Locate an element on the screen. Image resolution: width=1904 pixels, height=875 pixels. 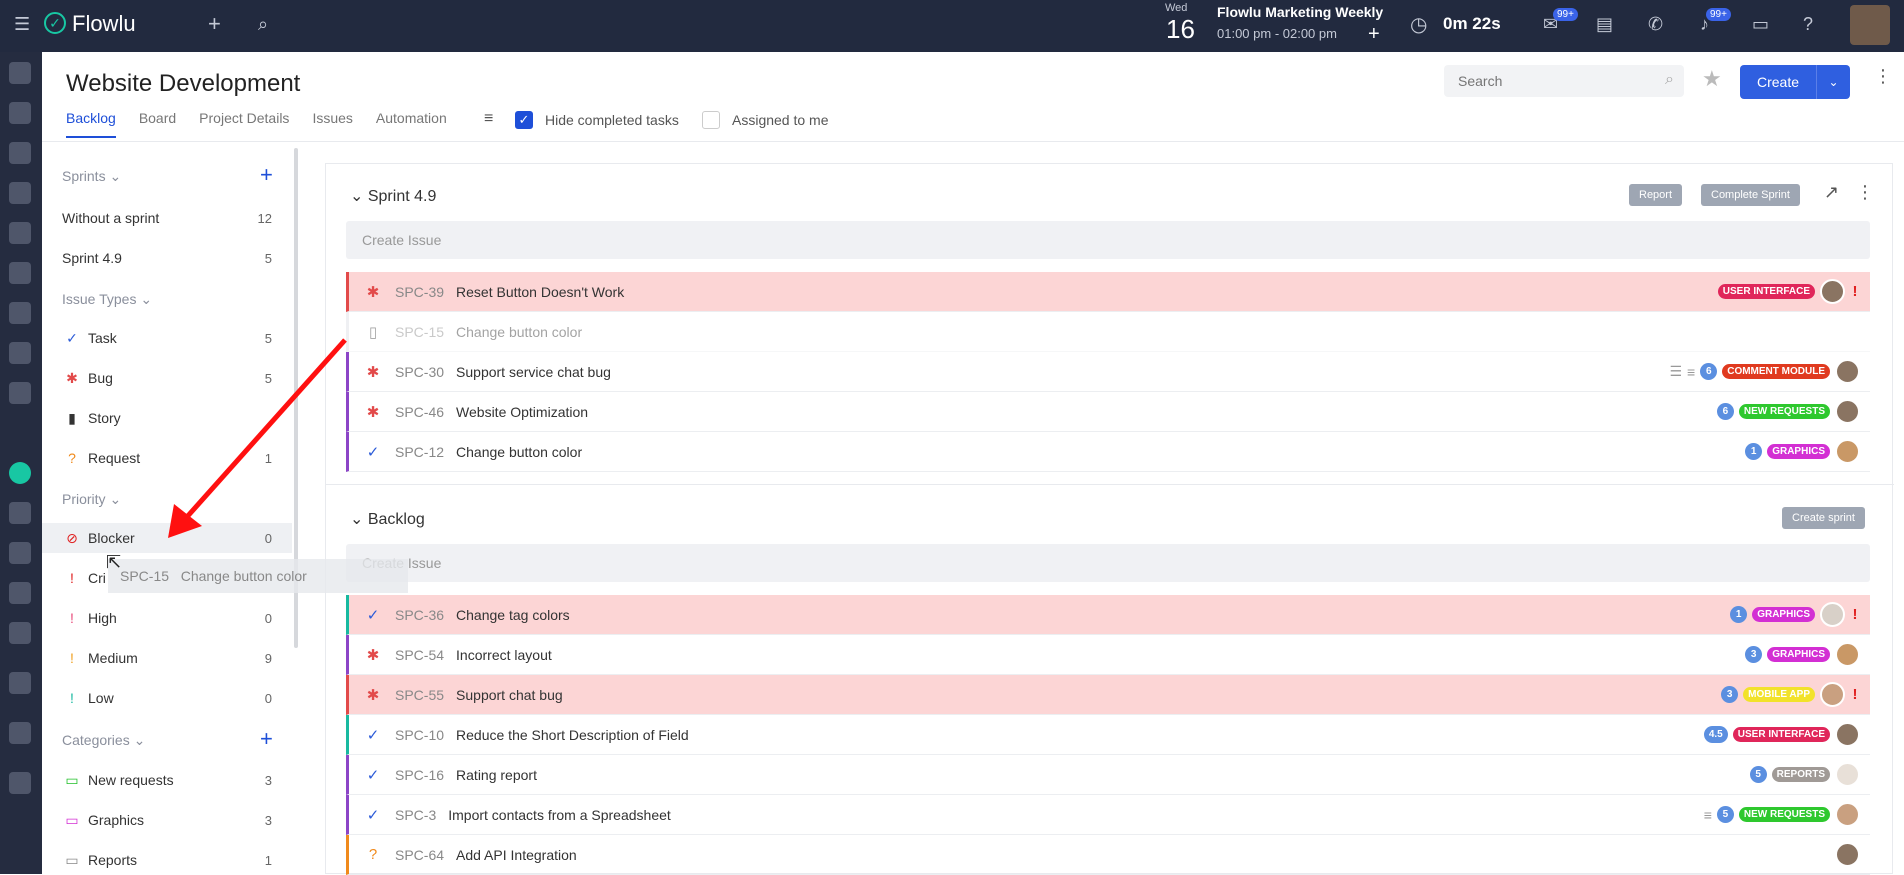
table-row: ✓ SPC-12 Change button color 1 GRAPHICS is located at coordinates (1108, 452).